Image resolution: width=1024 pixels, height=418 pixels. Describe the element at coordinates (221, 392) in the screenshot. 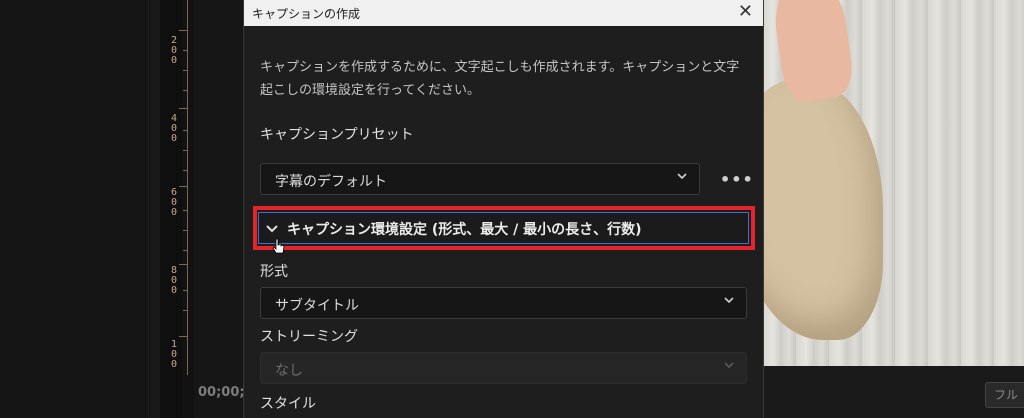

I see `timecode-display: 00;00;` at that location.